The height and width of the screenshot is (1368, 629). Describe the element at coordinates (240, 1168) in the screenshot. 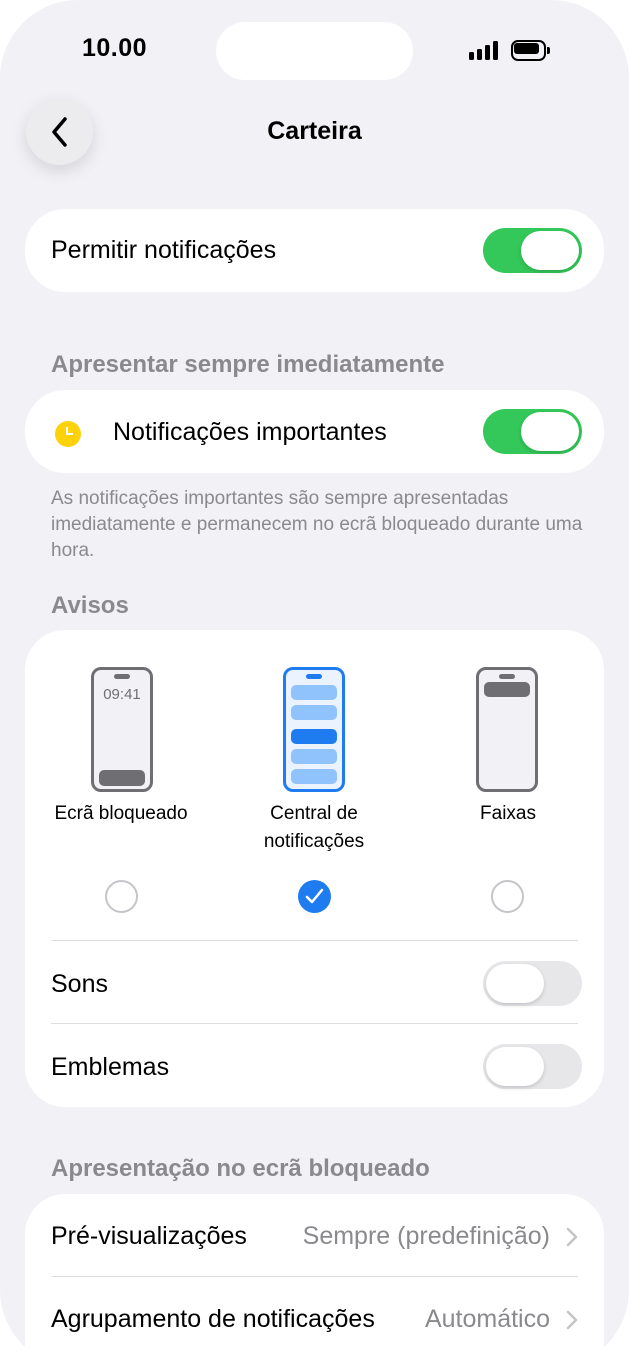

I see `lock-screen-section-header: Apresentação no ecrã bloqueado` at that location.